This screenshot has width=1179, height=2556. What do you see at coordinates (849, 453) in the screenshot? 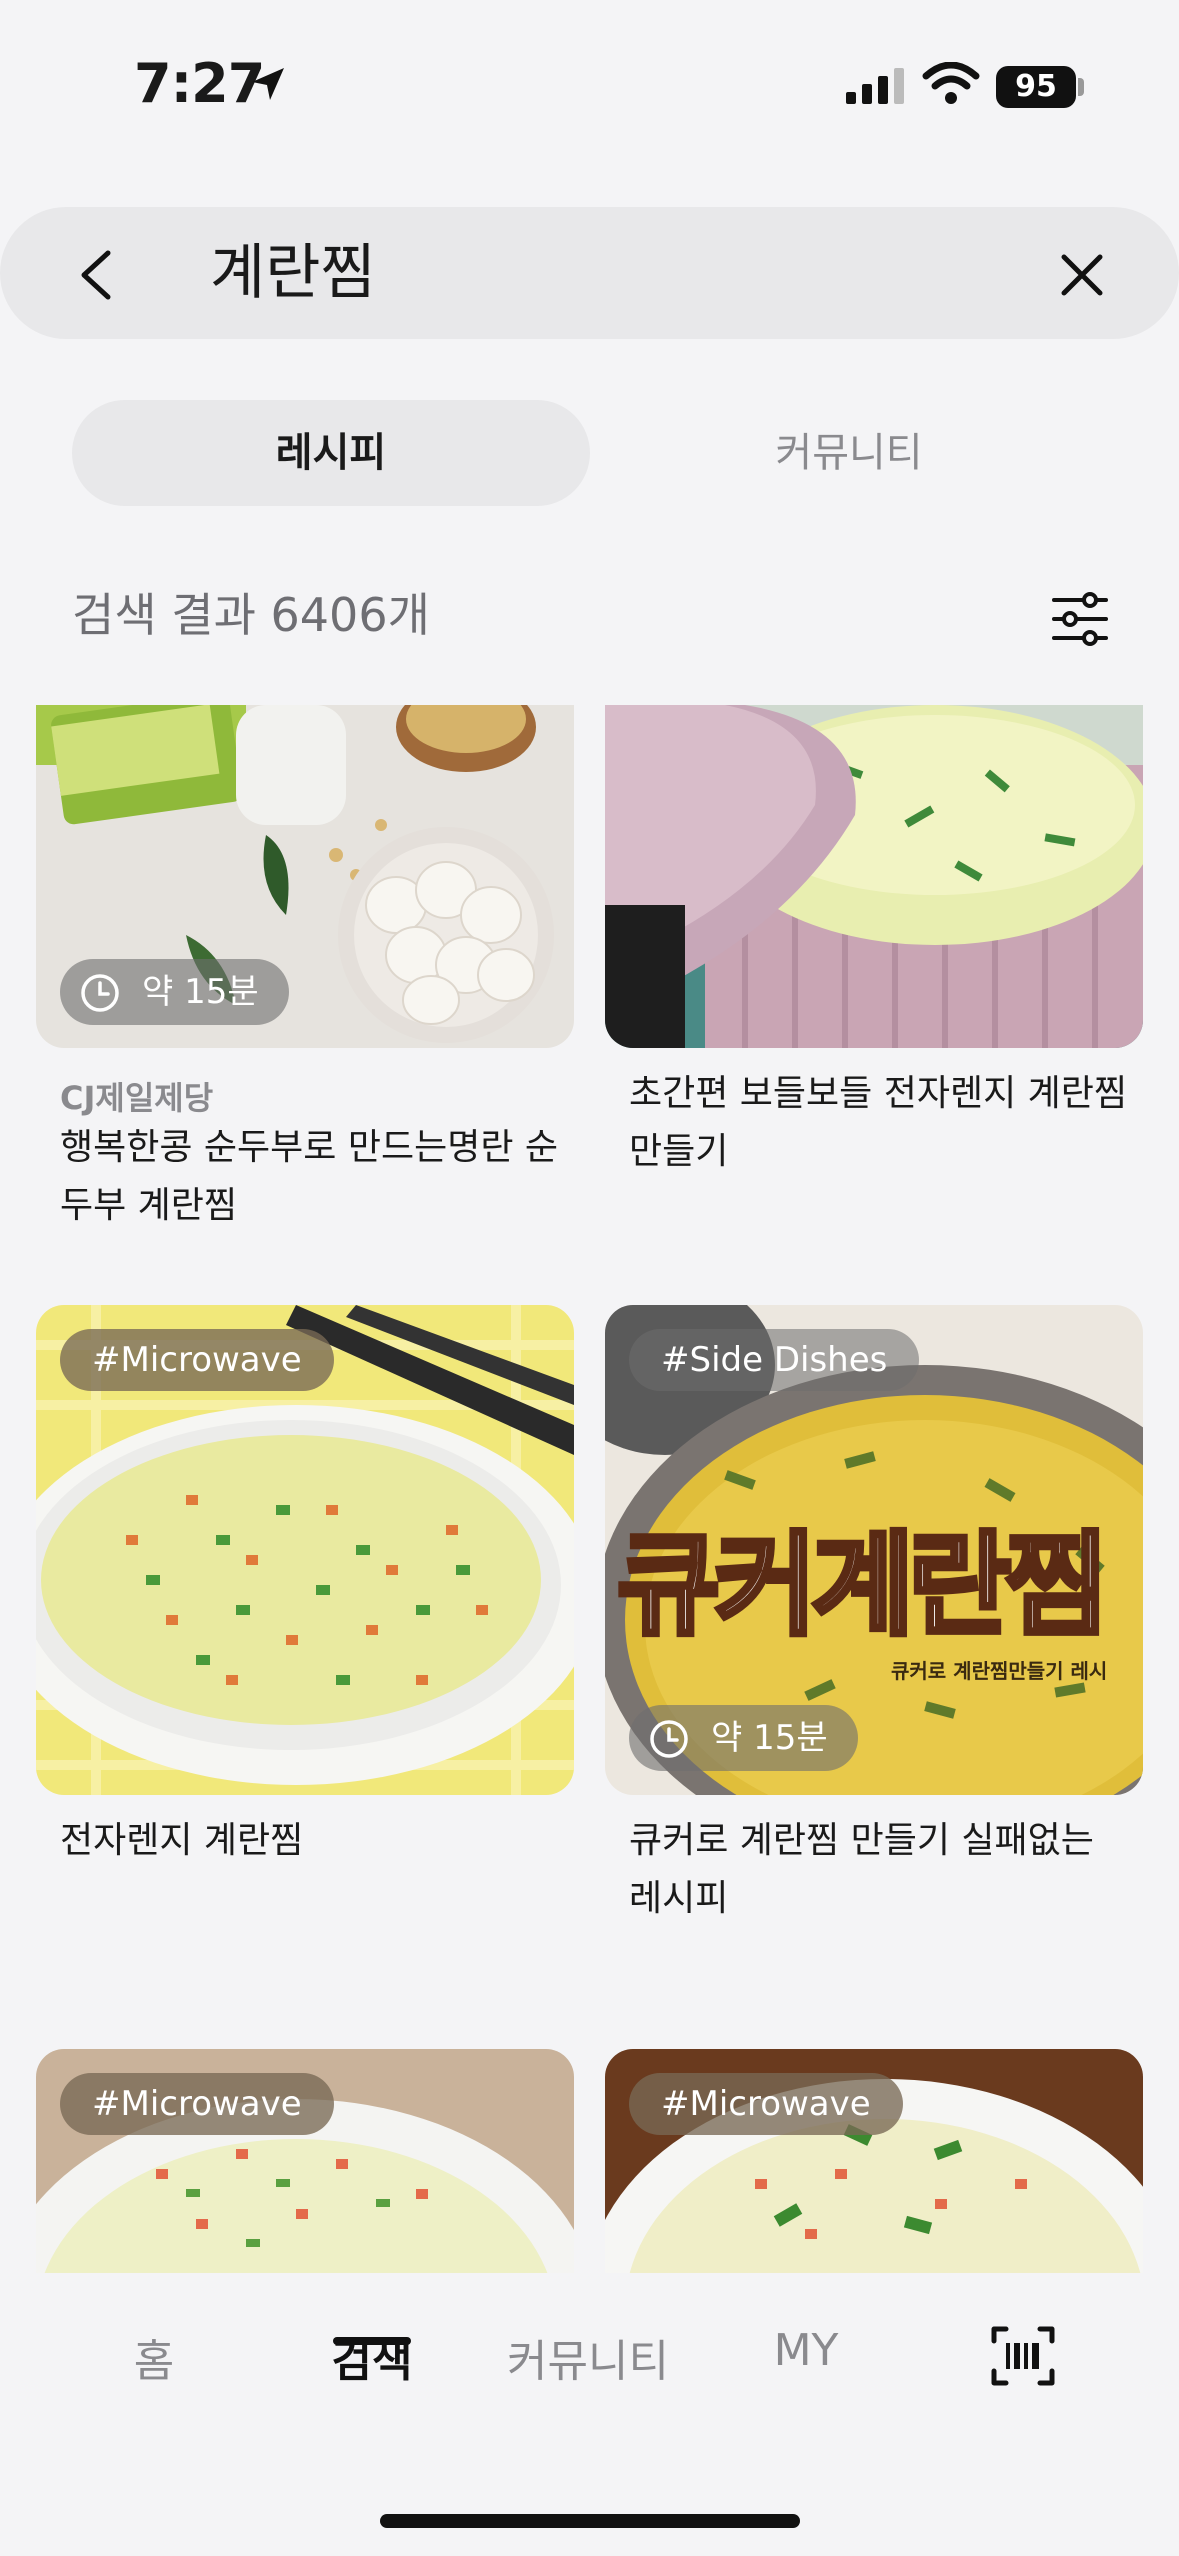
I see `tab-community: 커뮤니티` at bounding box center [849, 453].